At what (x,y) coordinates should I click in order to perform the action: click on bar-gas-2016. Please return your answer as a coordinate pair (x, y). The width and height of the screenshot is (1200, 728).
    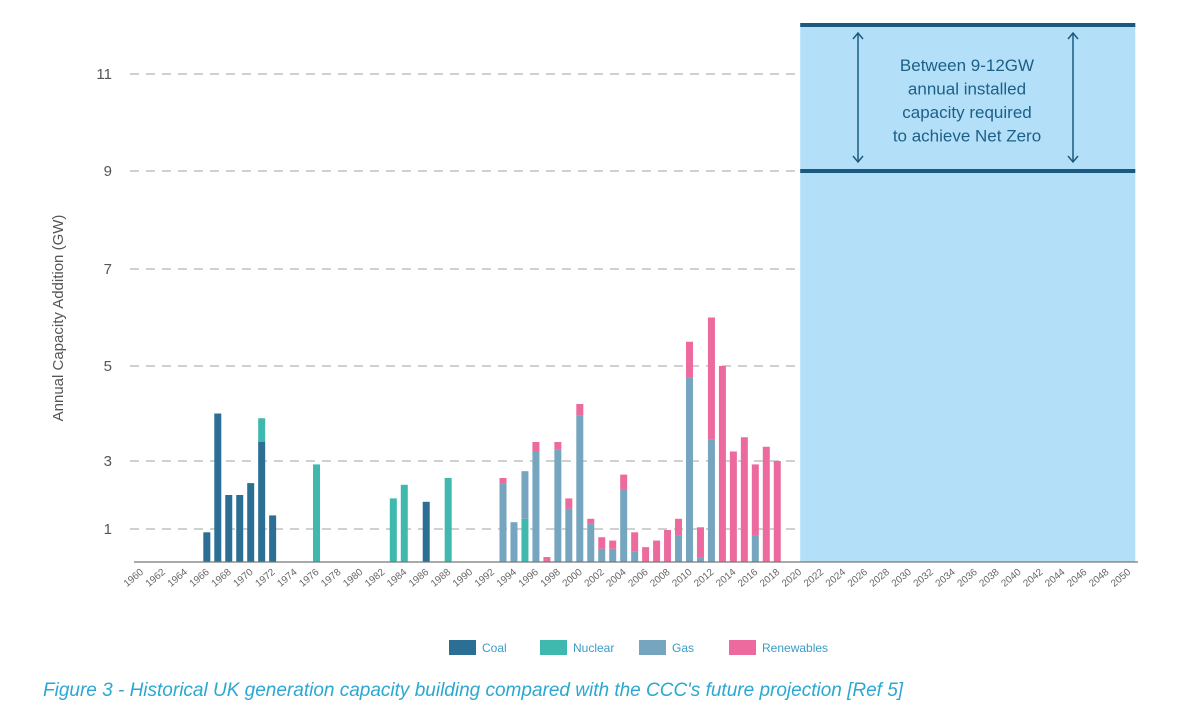
    Looking at the image, I should click on (755, 548).